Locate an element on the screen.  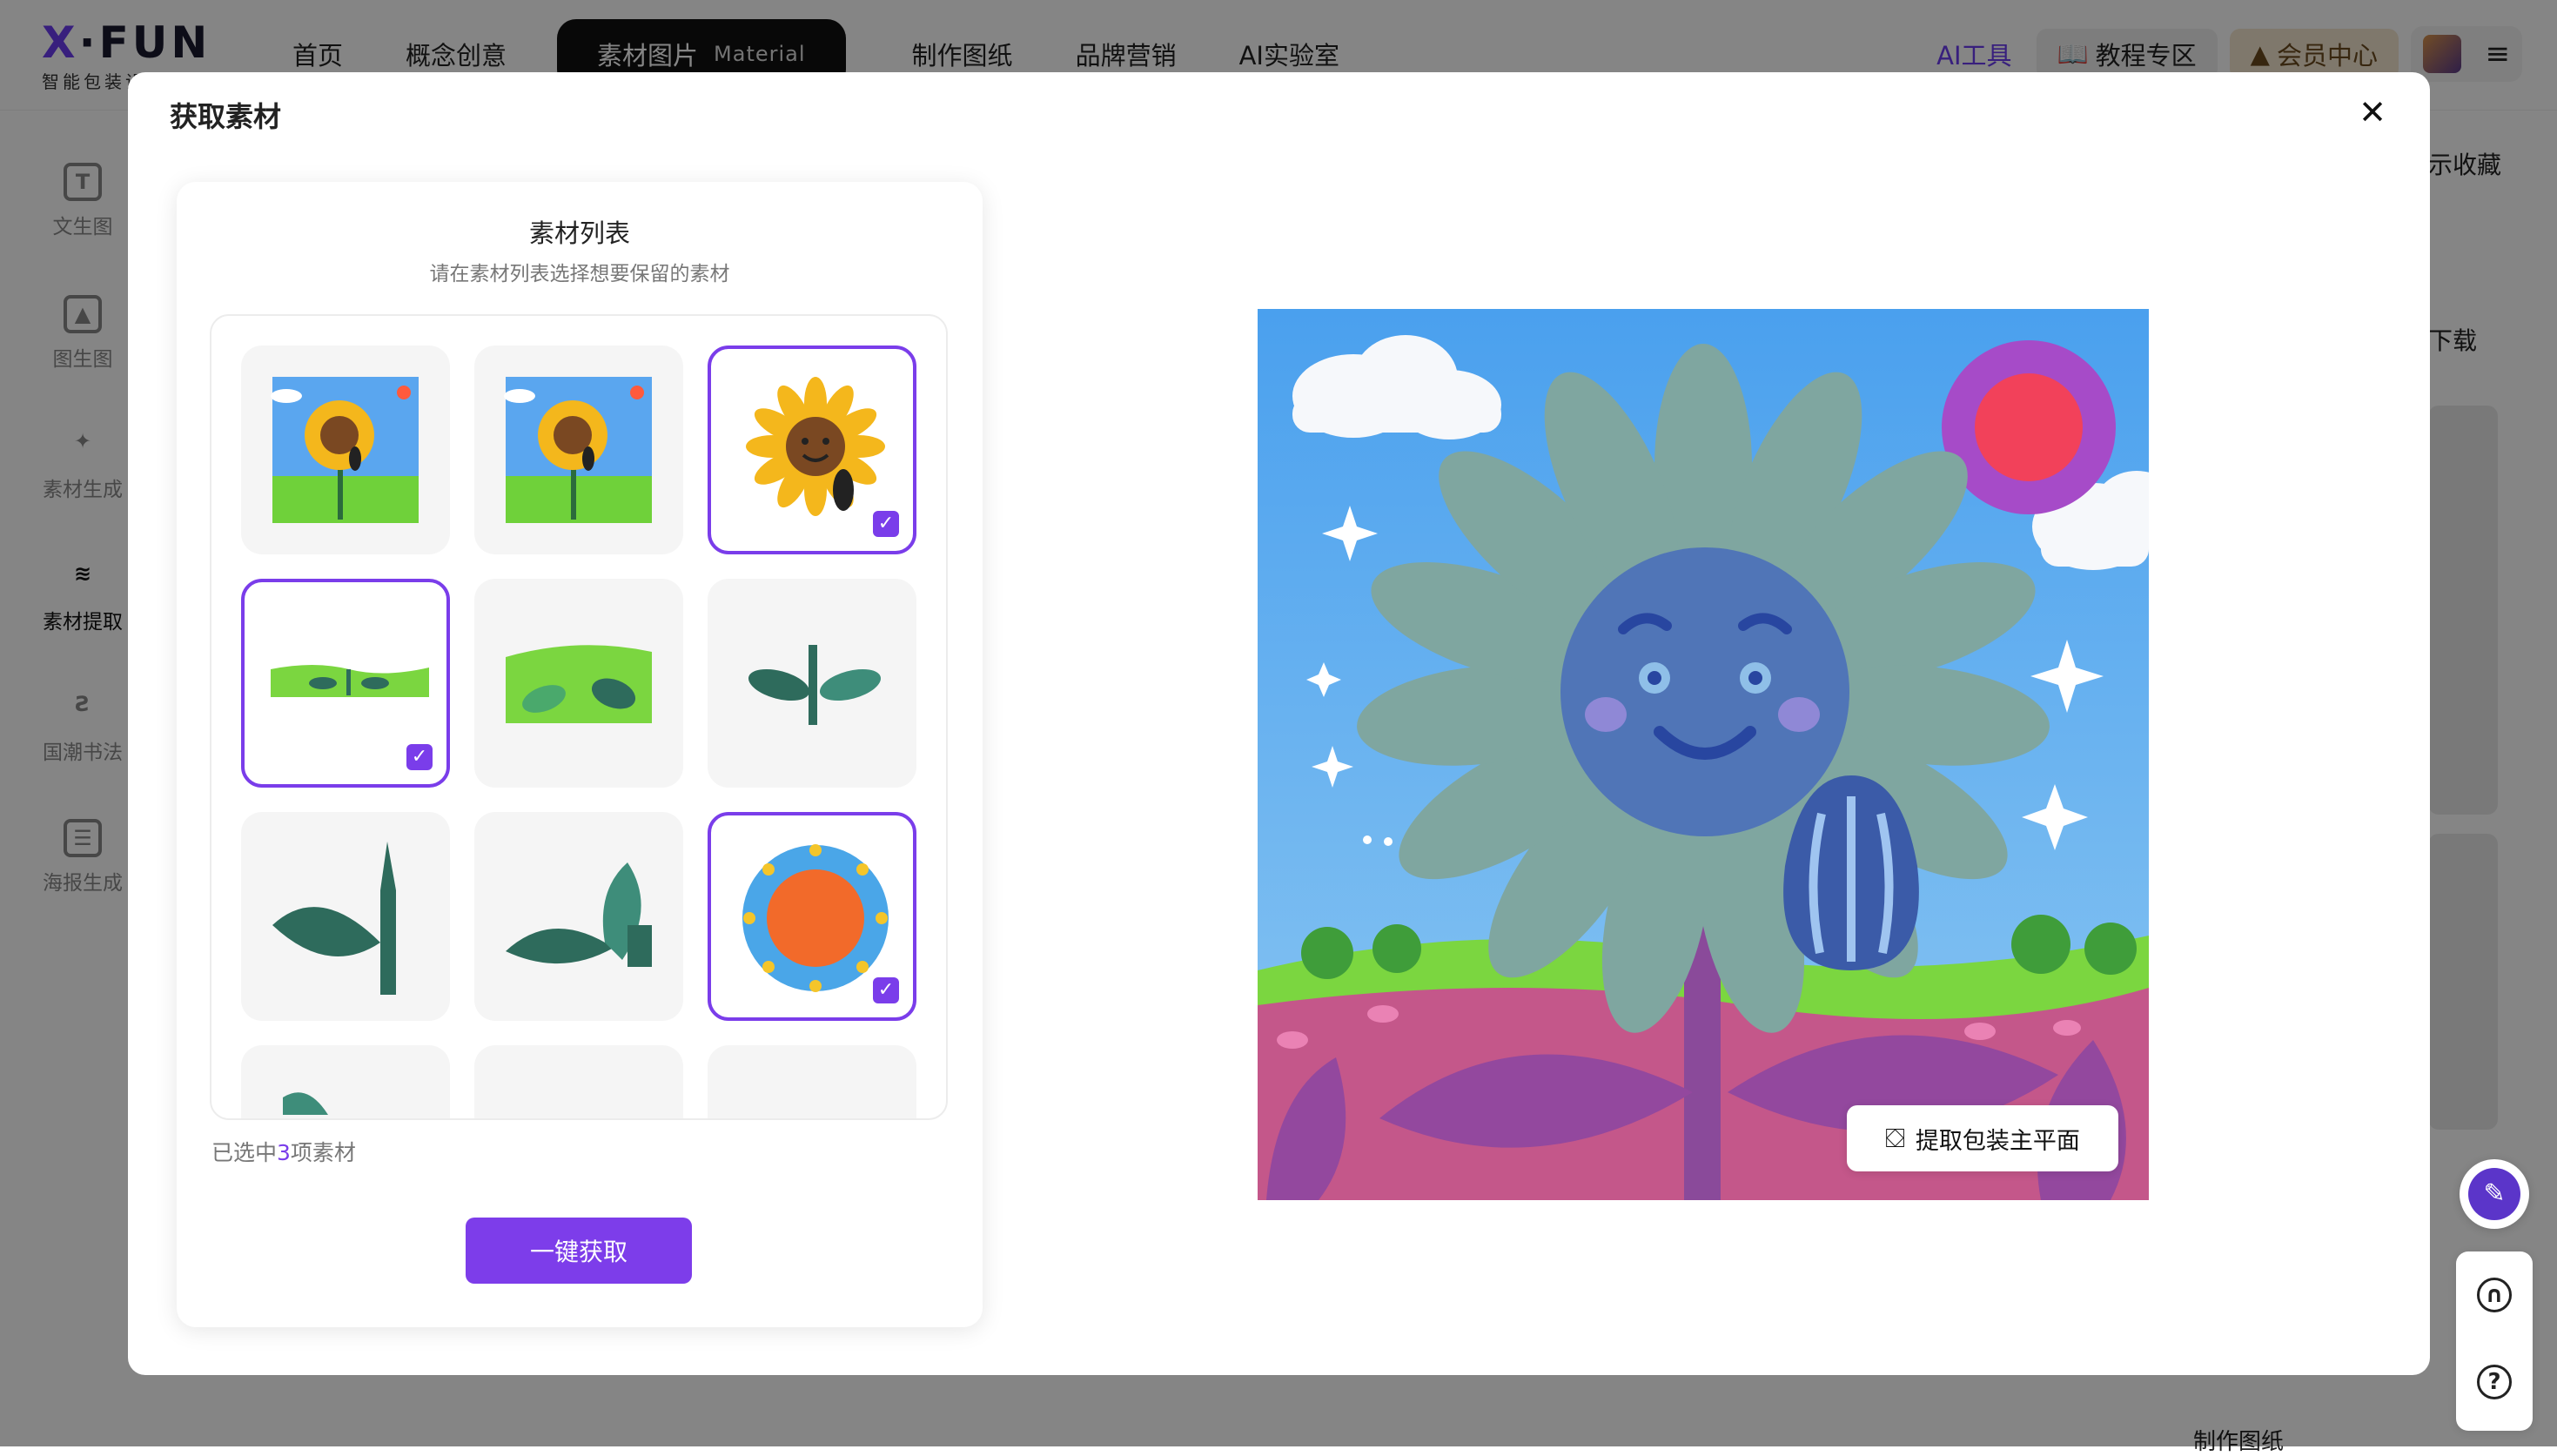
material-tile-sun: ✓ is located at coordinates (812, 916).